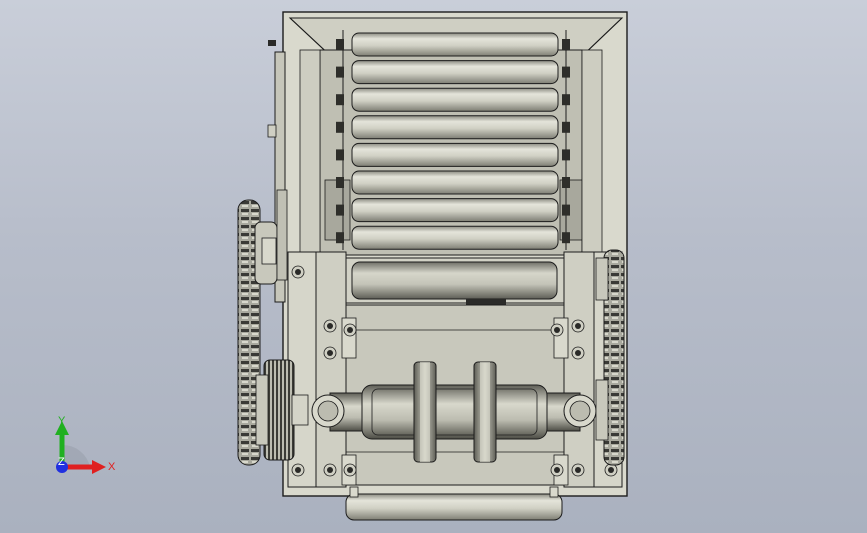 Image resolution: width=867 pixels, height=533 pixels. Describe the element at coordinates (80, 445) in the screenshot. I see `view-orientation-triad: Y X Z` at that location.